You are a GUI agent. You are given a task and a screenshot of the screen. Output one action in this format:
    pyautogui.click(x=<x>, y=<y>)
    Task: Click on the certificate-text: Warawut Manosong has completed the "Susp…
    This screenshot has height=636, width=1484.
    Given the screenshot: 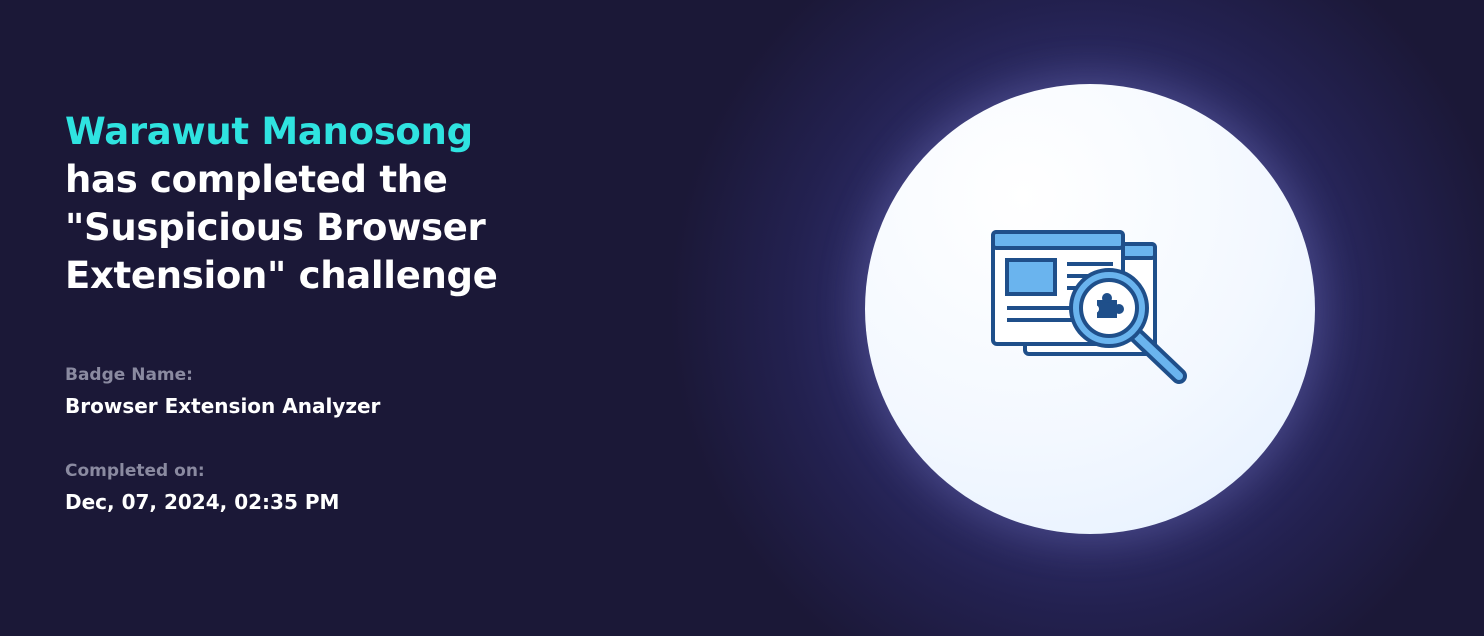 What is the action you would take?
    pyautogui.click(x=325, y=204)
    